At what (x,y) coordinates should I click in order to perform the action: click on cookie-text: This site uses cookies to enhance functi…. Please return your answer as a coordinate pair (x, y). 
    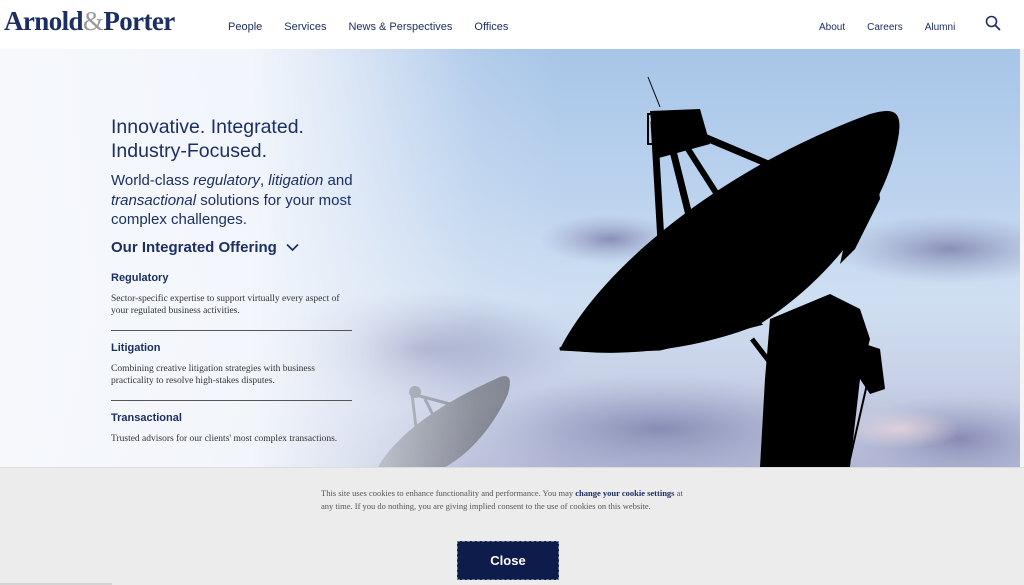
    Looking at the image, I should click on (448, 493).